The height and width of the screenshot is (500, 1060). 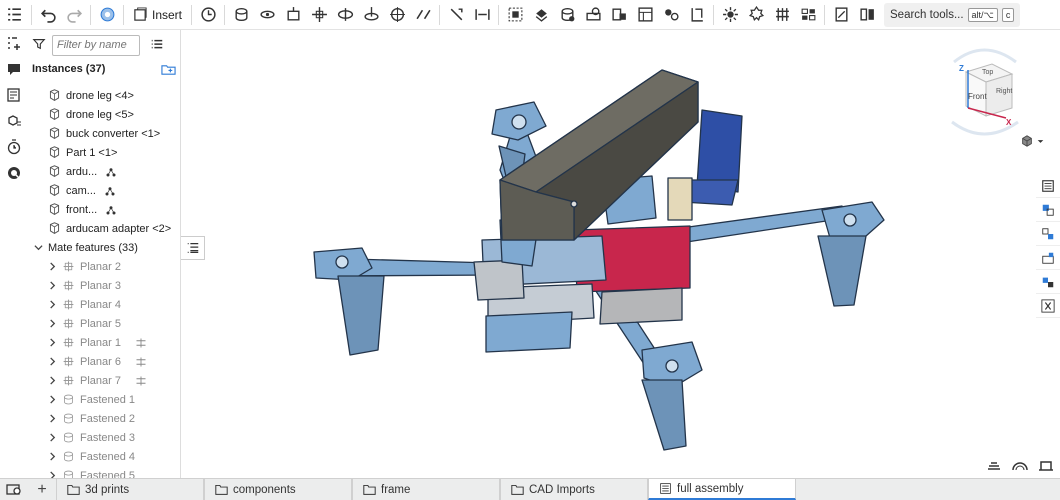 I want to click on mate-row: Planar 6, so click(x=104, y=361).